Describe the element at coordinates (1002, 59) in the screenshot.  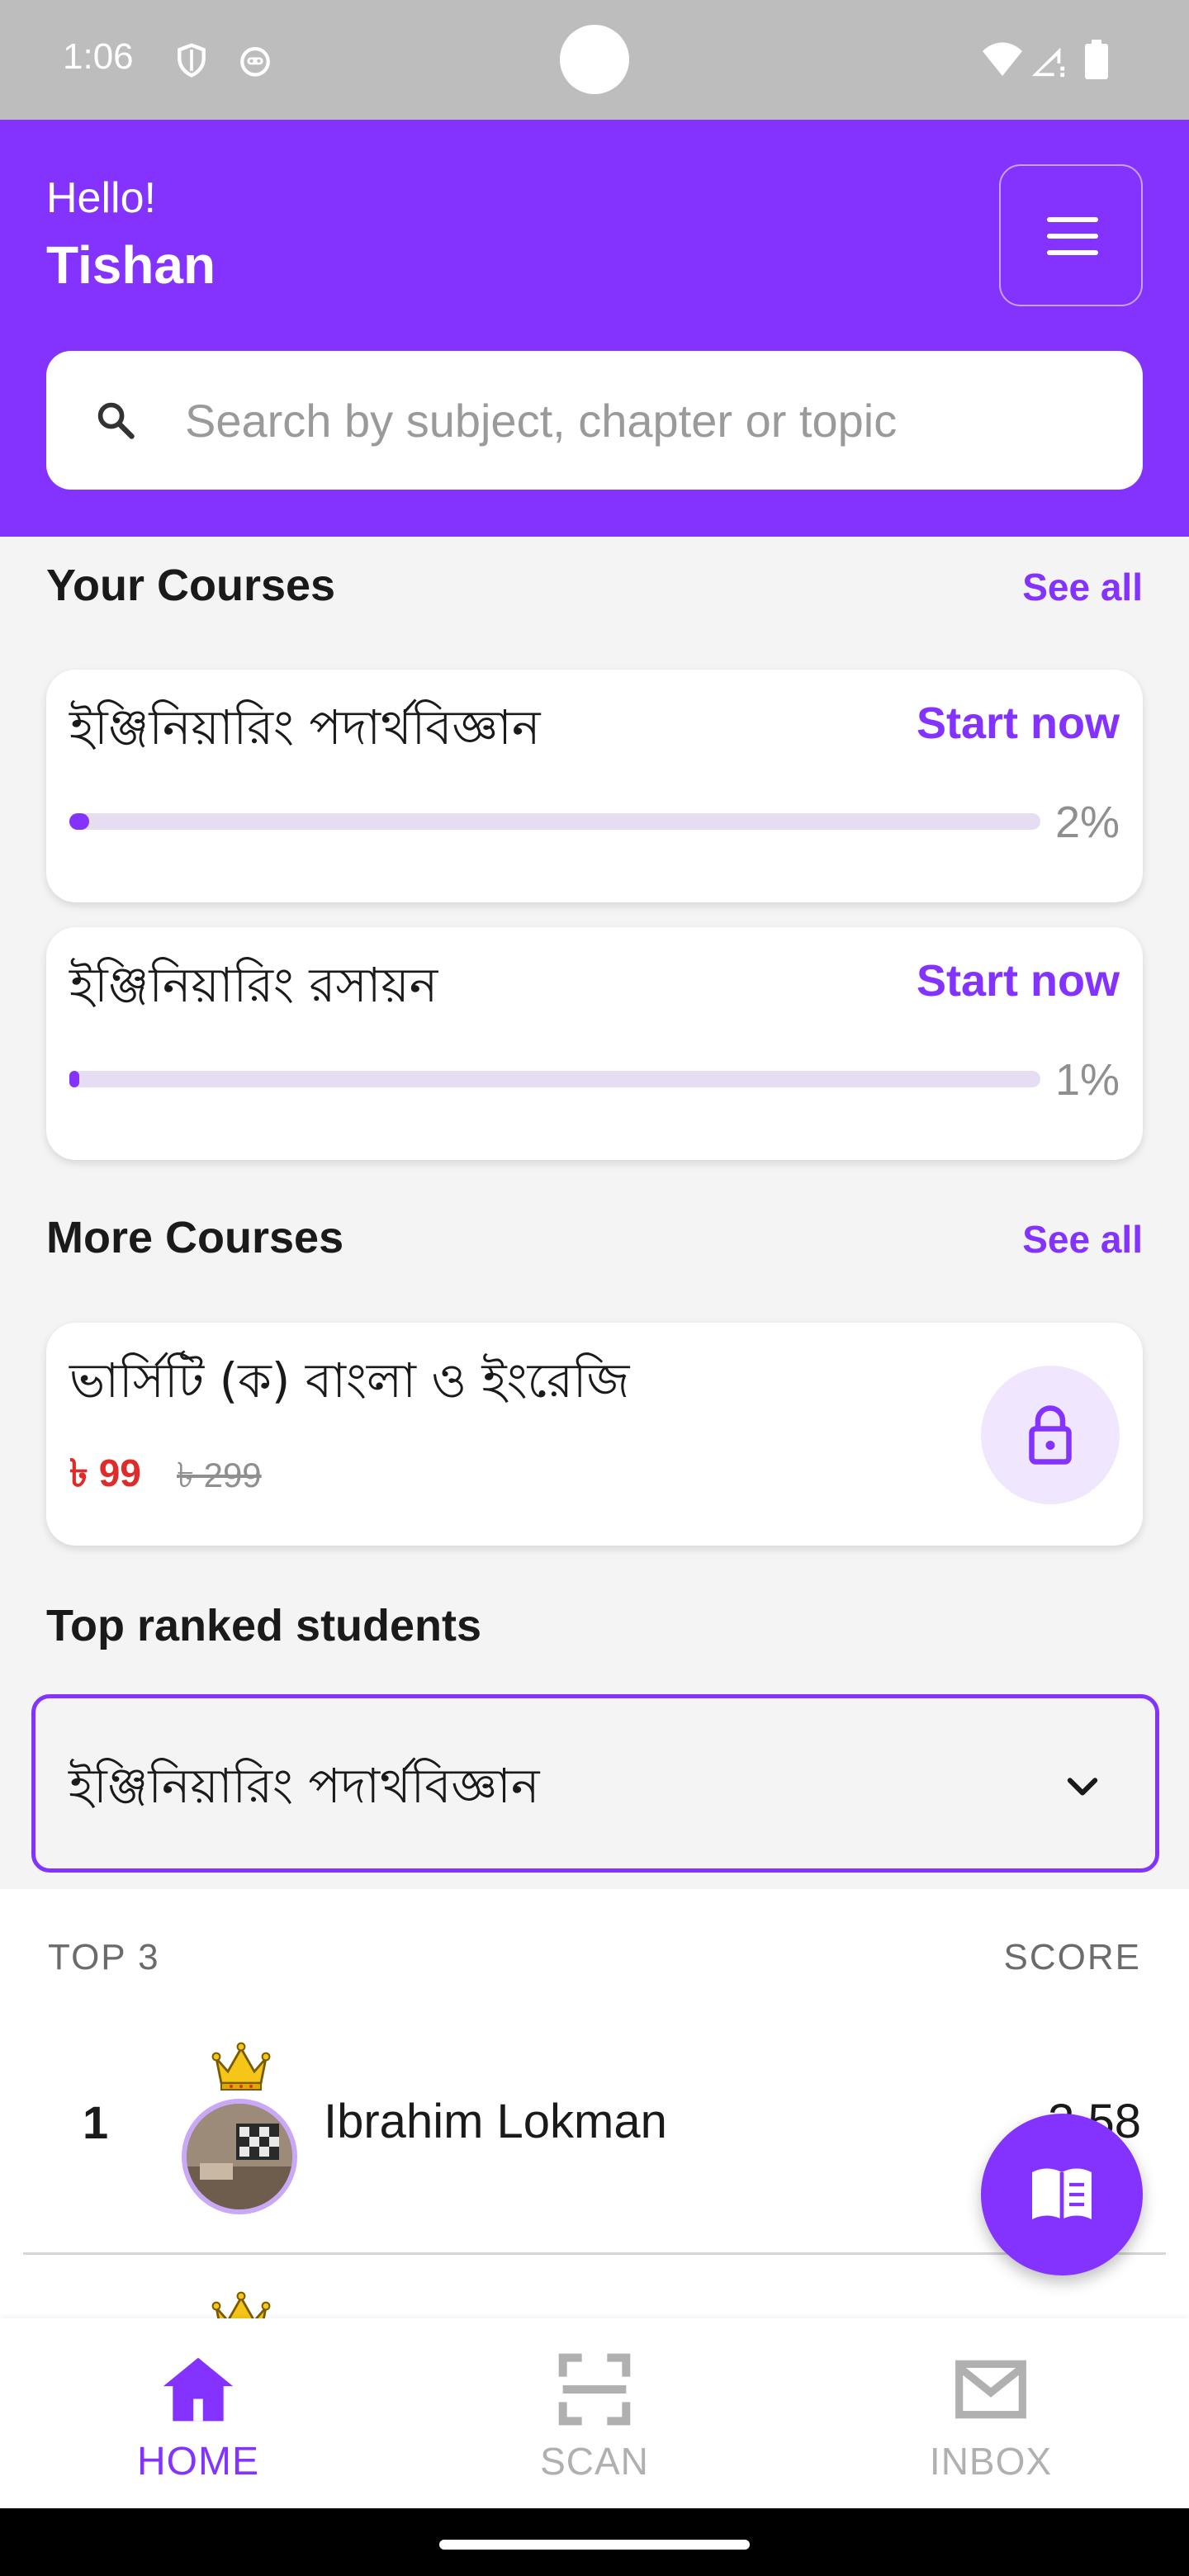
I see `wifi-icon` at that location.